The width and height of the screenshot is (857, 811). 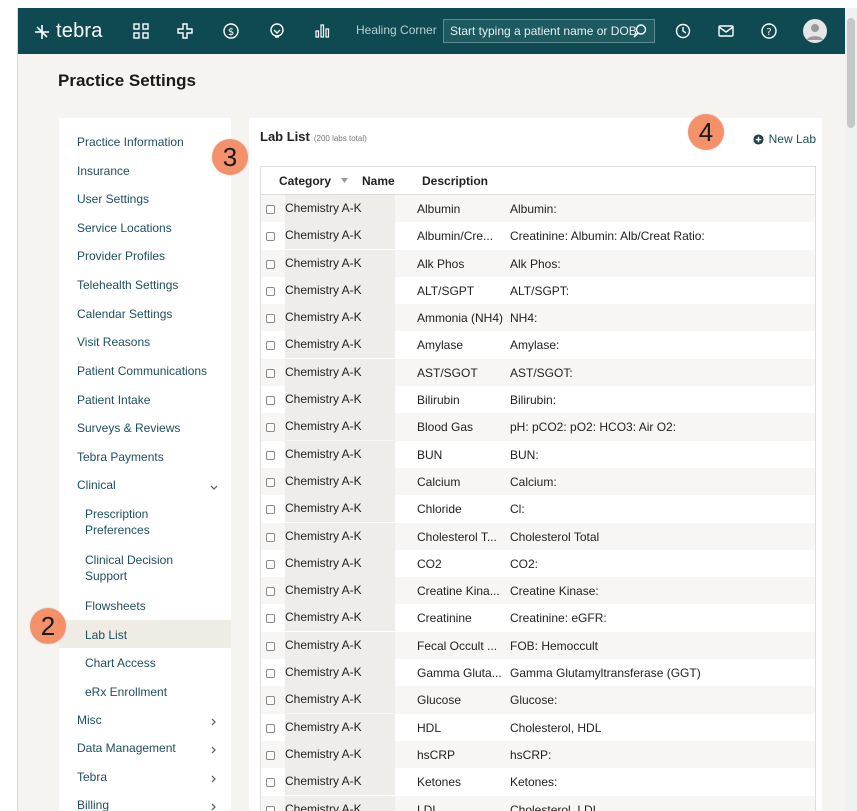 I want to click on table-row: Chemistry A-K CO2 CO2:, so click(x=538, y=563).